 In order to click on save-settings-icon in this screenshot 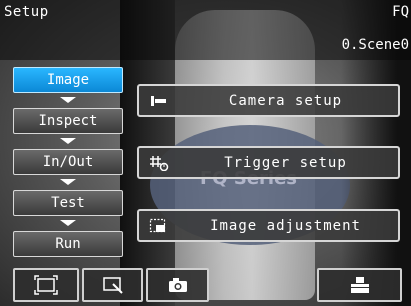, I will do `click(359, 285)`.